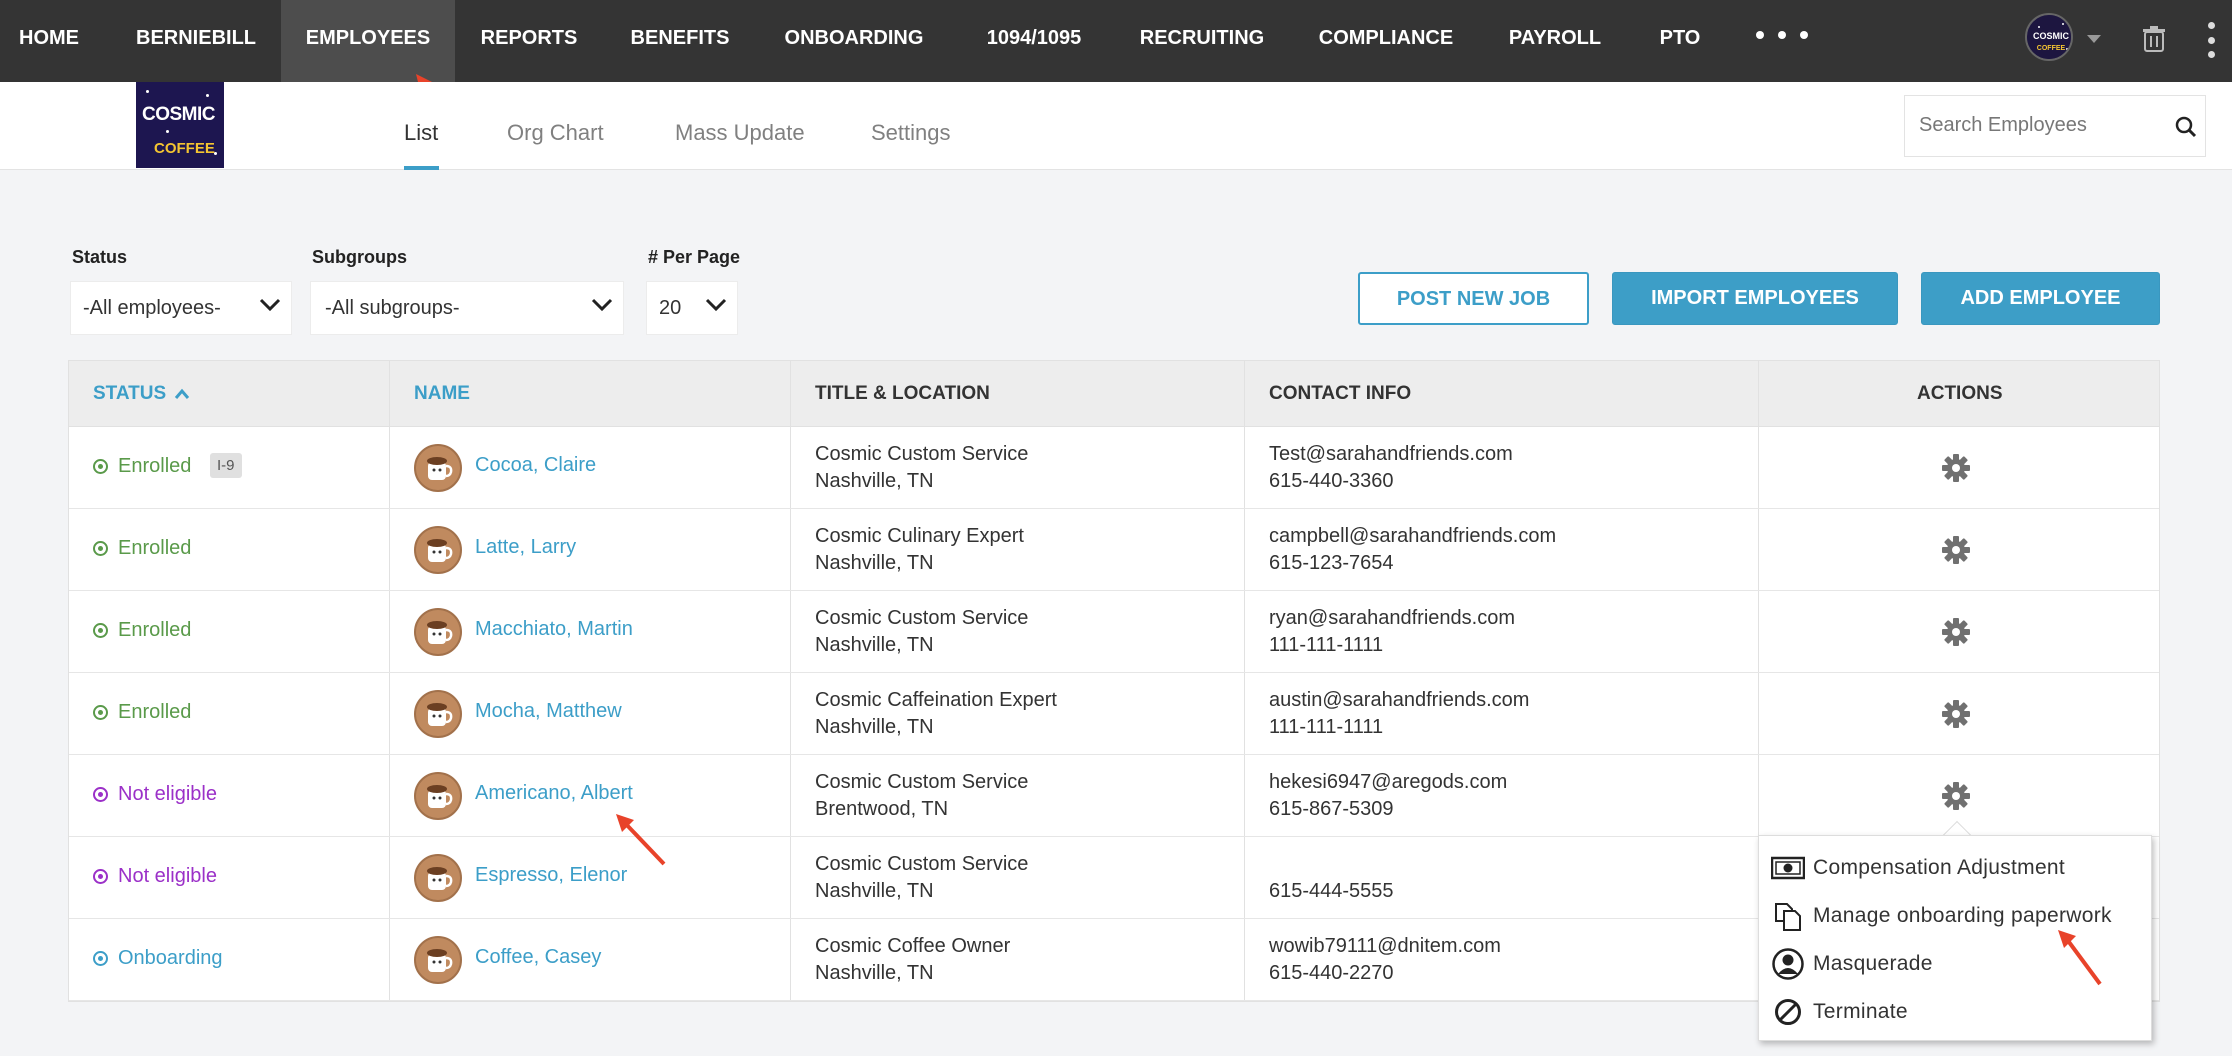 The height and width of the screenshot is (1056, 2232). What do you see at coordinates (421, 168) in the screenshot?
I see `active-tab-indicator` at bounding box center [421, 168].